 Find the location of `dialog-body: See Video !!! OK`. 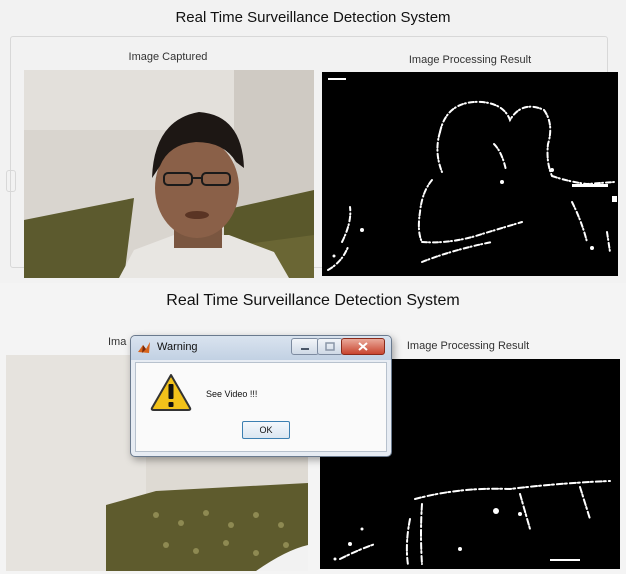

dialog-body: See Video !!! OK is located at coordinates (261, 407).